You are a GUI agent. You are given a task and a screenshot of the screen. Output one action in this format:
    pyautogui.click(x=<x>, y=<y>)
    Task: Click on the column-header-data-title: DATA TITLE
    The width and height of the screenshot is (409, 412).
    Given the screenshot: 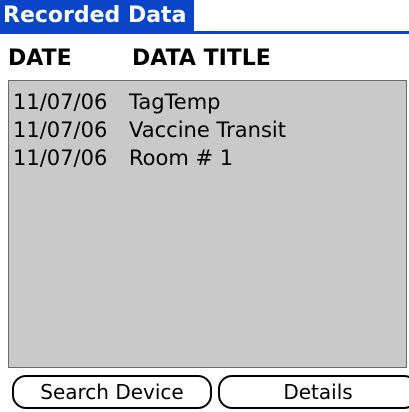 What is the action you would take?
    pyautogui.click(x=201, y=58)
    